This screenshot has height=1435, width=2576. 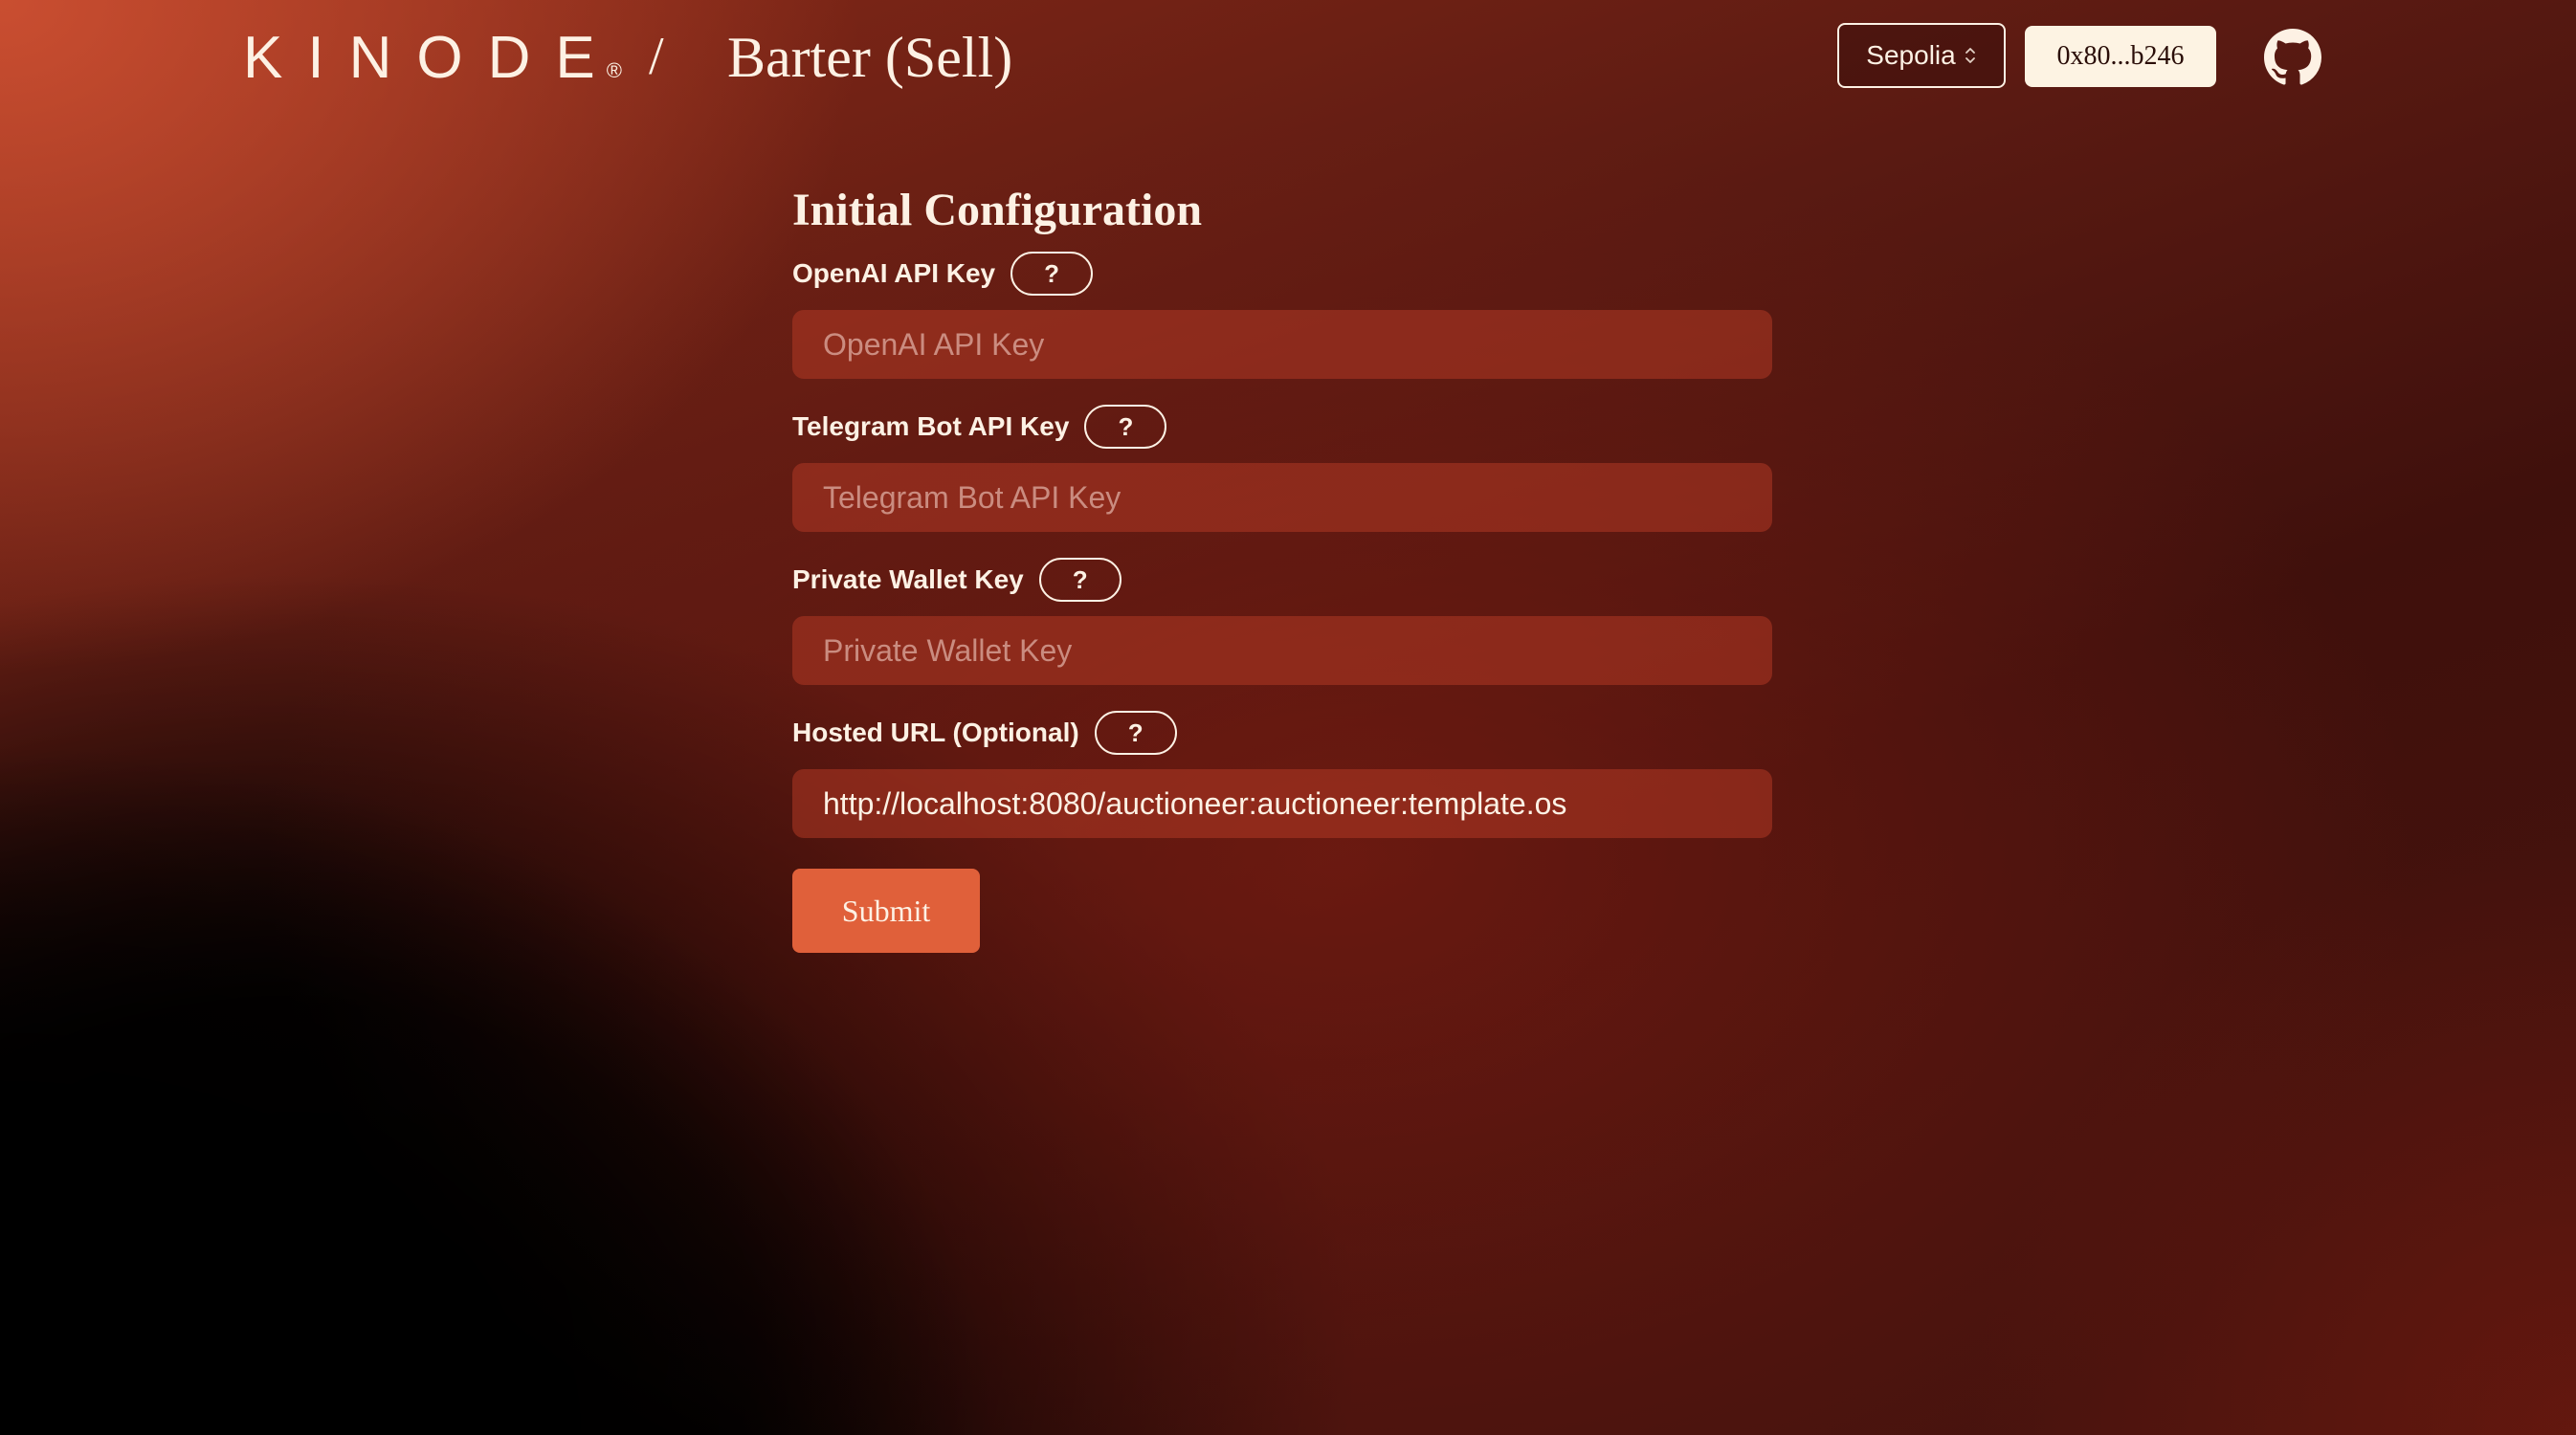 What do you see at coordinates (1052, 274) in the screenshot?
I see `openai-help-button: ?` at bounding box center [1052, 274].